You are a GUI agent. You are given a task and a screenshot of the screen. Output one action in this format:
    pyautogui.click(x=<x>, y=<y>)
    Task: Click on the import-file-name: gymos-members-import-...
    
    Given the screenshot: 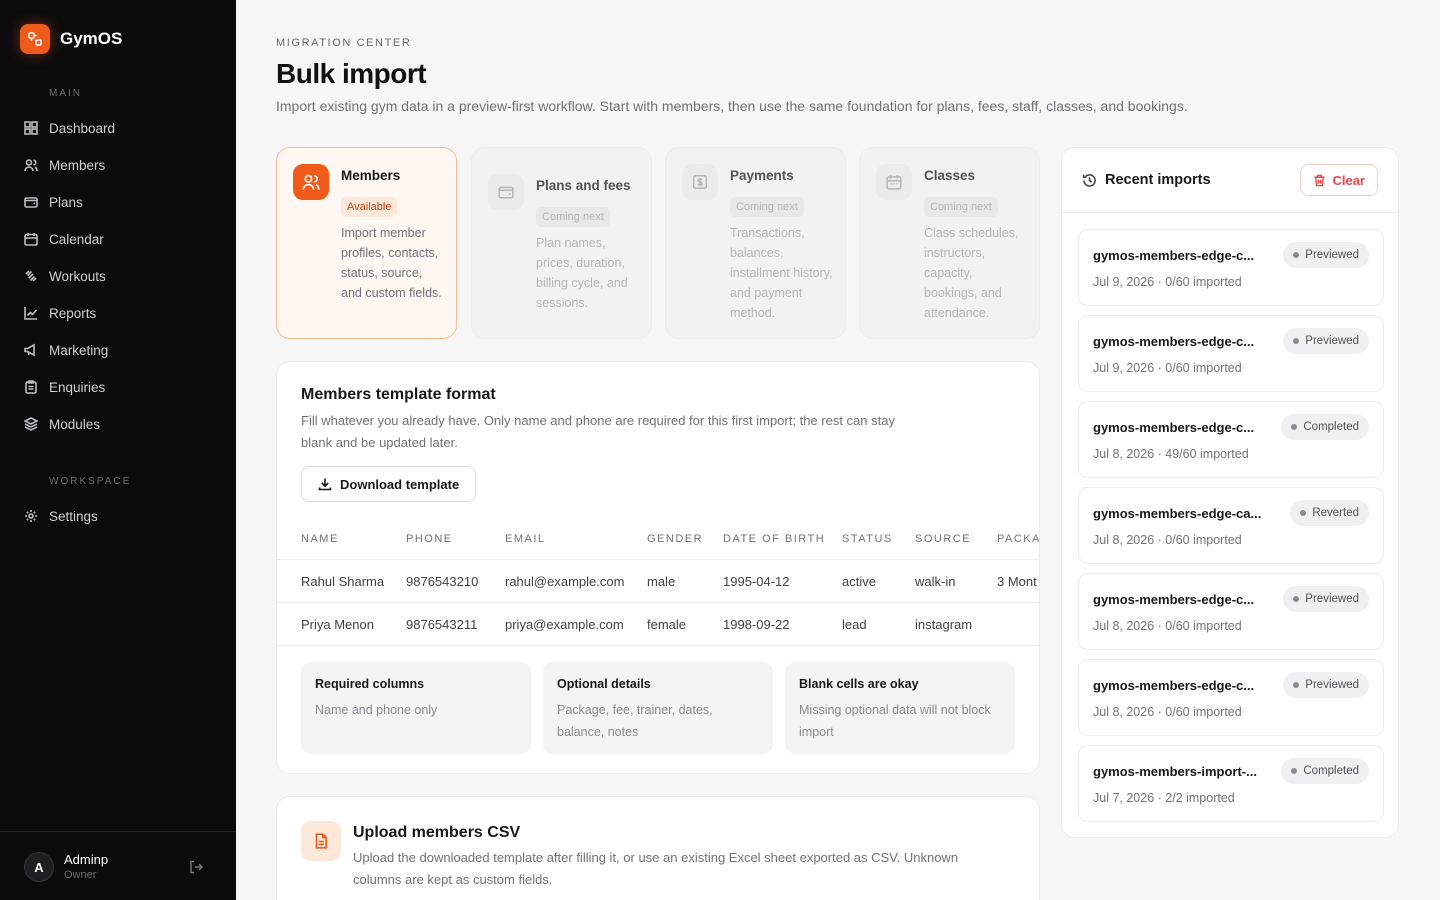 What is the action you would take?
    pyautogui.click(x=1175, y=771)
    